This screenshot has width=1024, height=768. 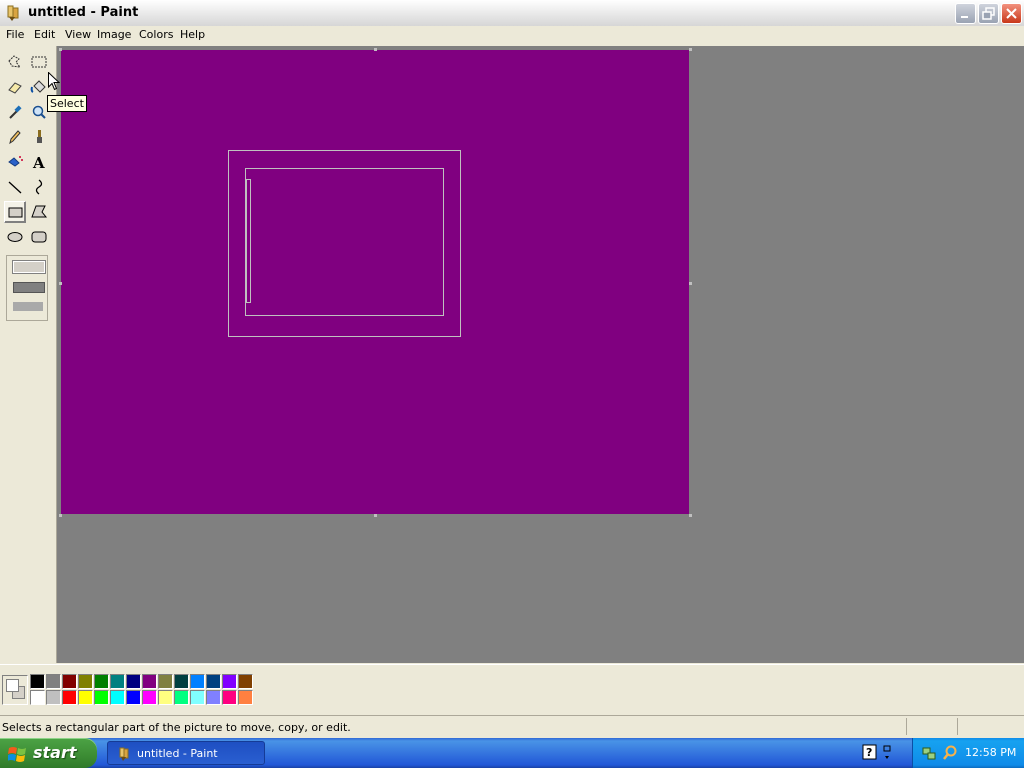 I want to click on menu-file: File, so click(x=15, y=34).